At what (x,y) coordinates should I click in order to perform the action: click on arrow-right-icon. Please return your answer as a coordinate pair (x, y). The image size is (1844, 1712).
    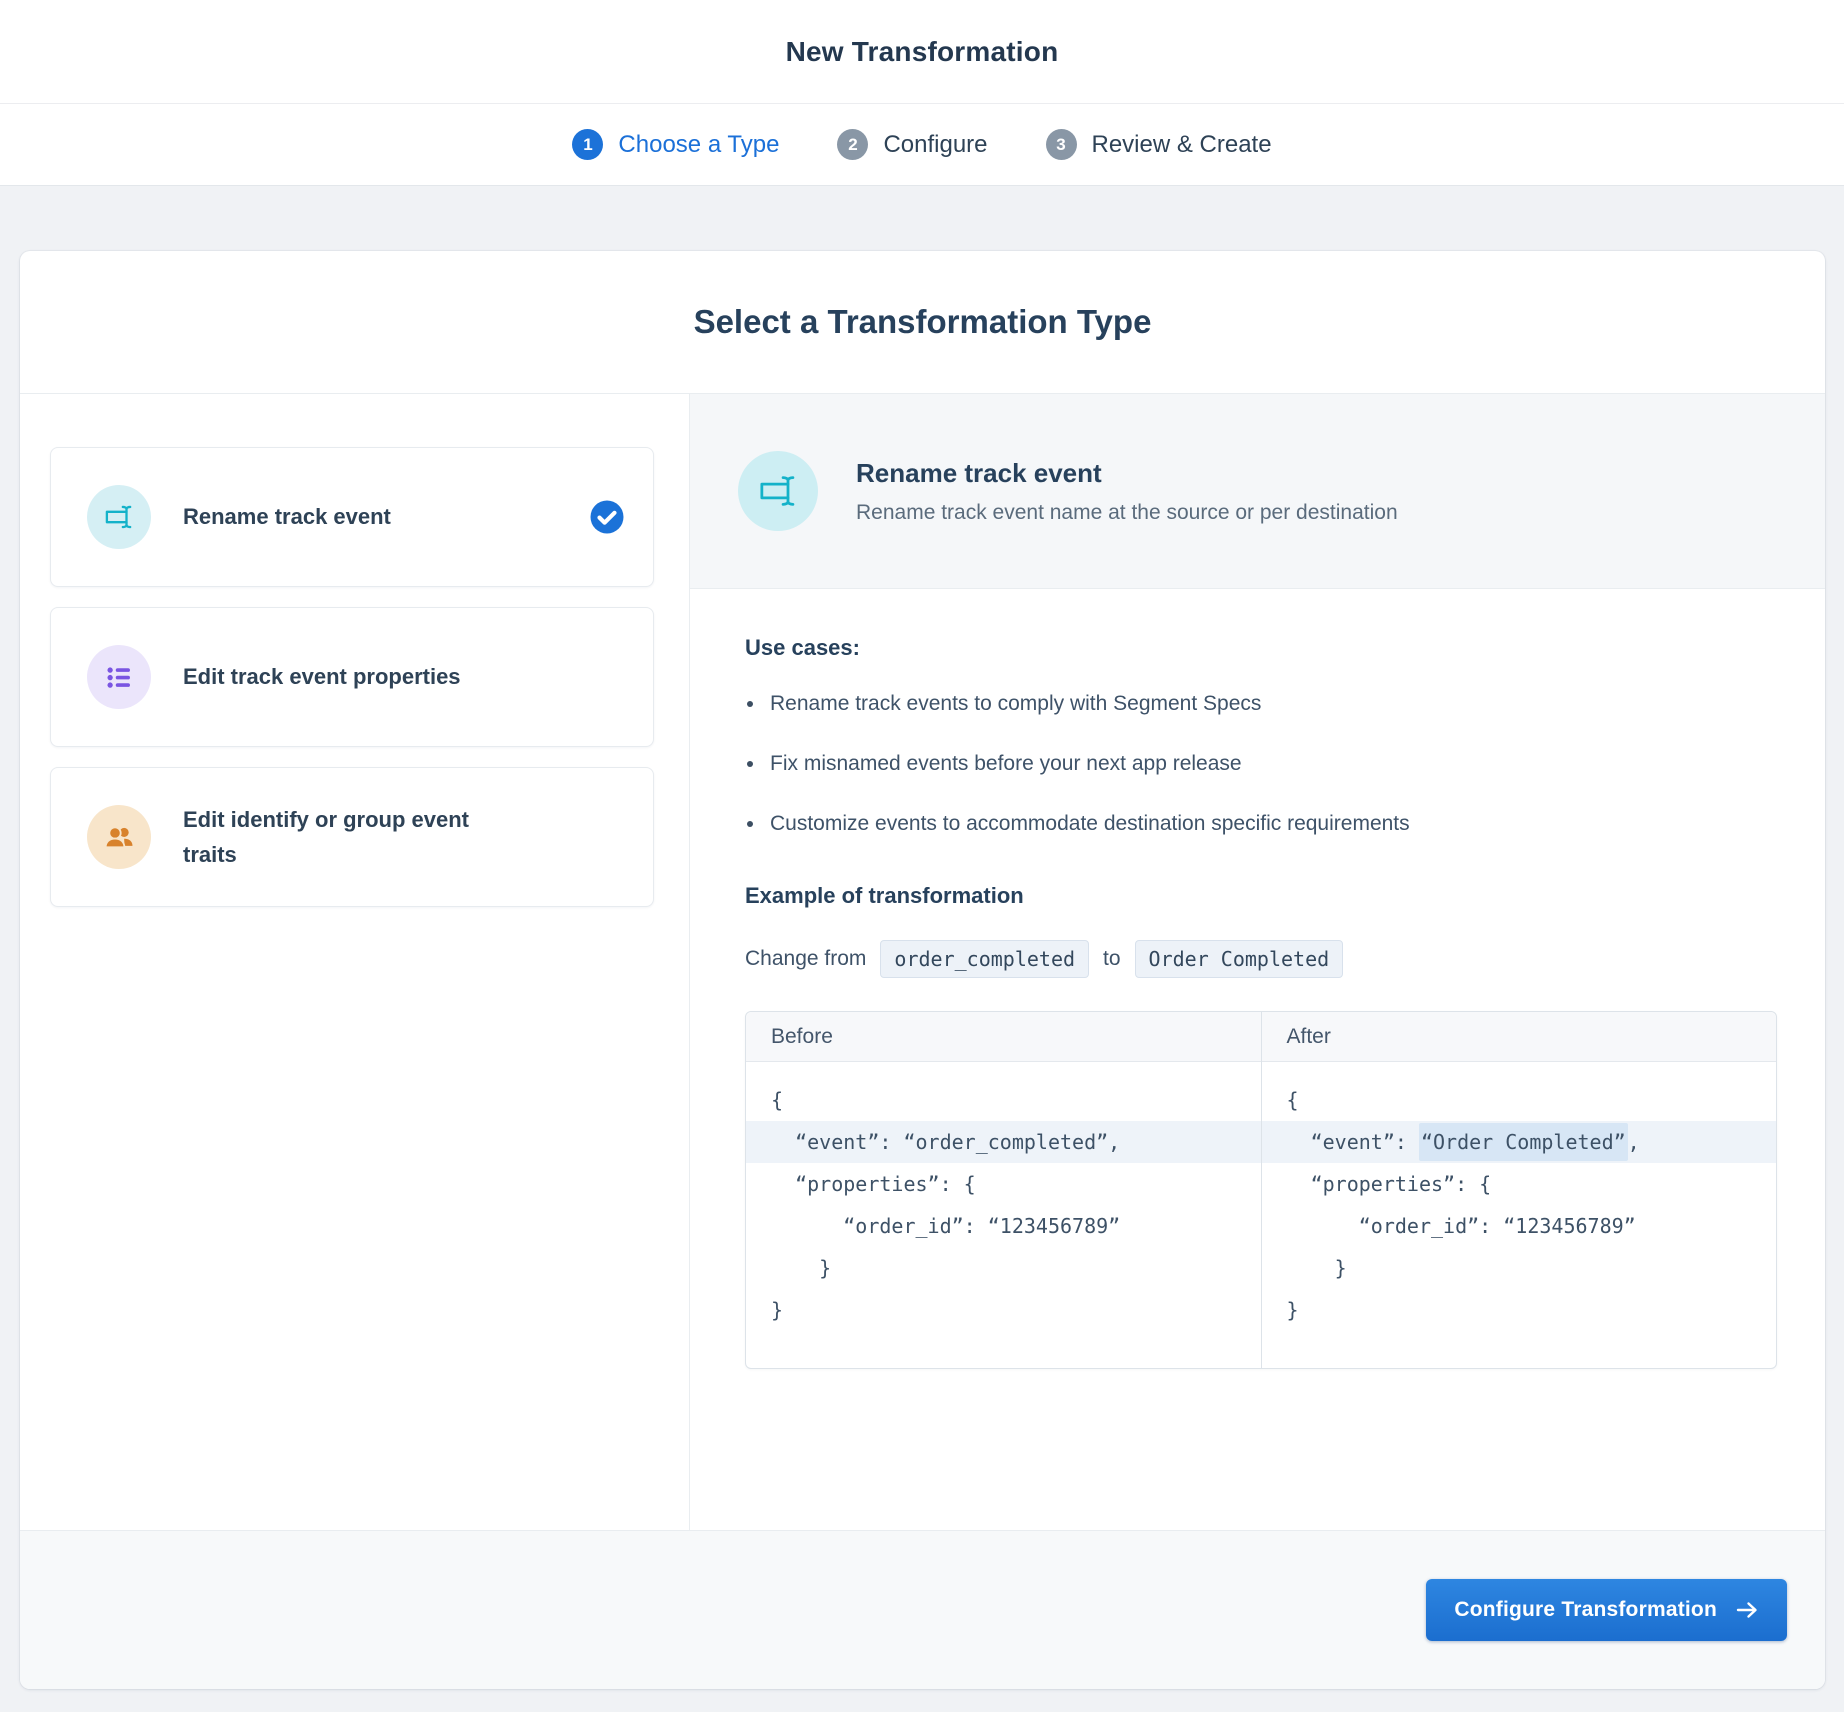
    Looking at the image, I should click on (1747, 1610).